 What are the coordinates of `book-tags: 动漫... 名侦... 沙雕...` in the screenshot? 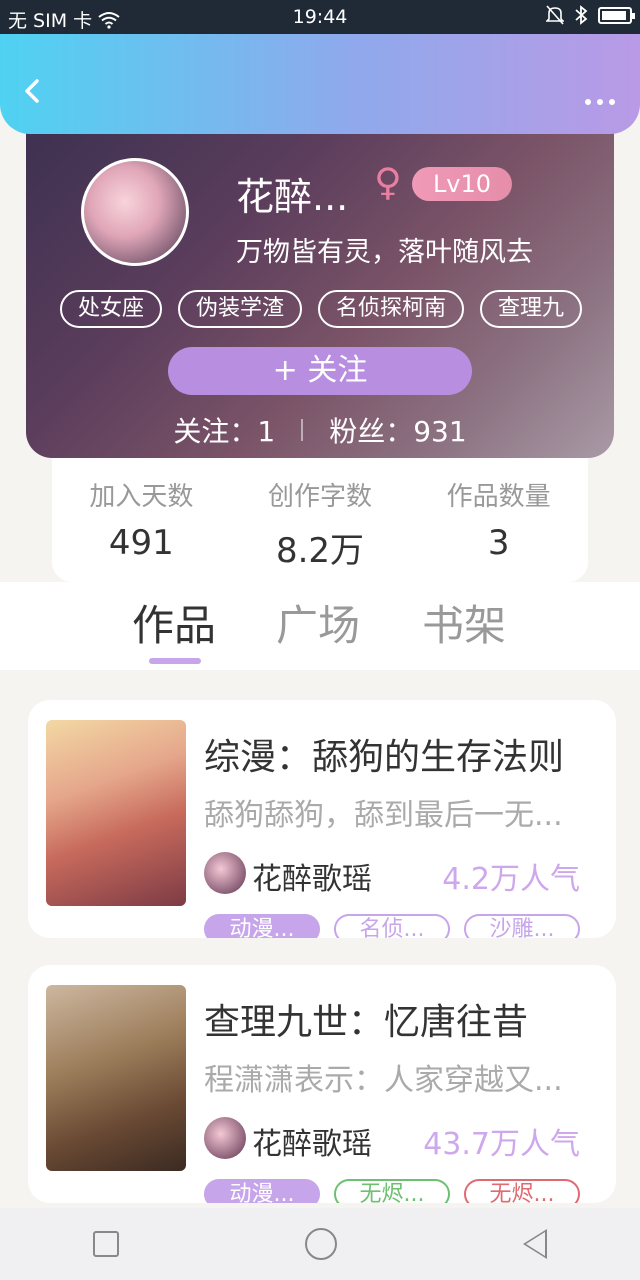 It's located at (392, 926).